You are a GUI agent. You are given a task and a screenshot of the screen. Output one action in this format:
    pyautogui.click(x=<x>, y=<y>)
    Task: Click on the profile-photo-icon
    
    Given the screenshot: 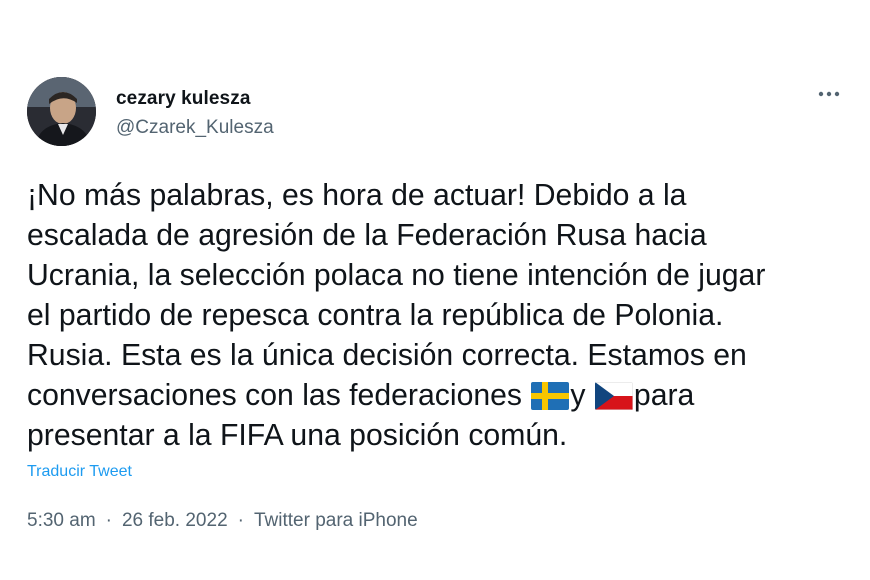 What is the action you would take?
    pyautogui.click(x=61, y=111)
    